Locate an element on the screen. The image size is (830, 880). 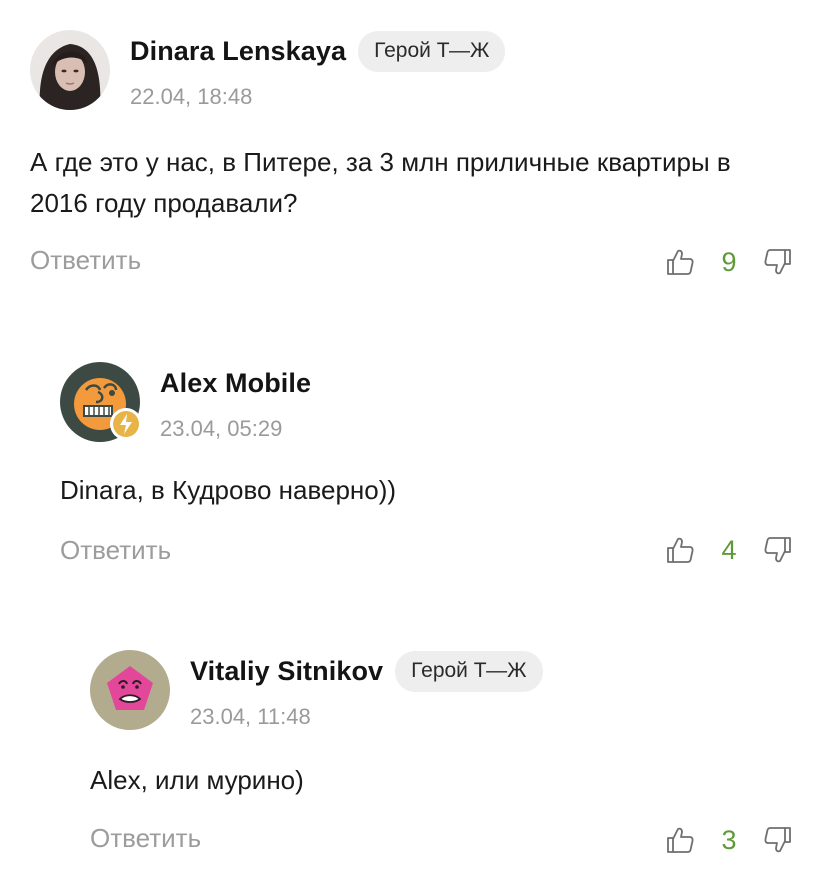
author-line: Dinara Lenskaya Герой Т—Ж is located at coordinates (318, 51).